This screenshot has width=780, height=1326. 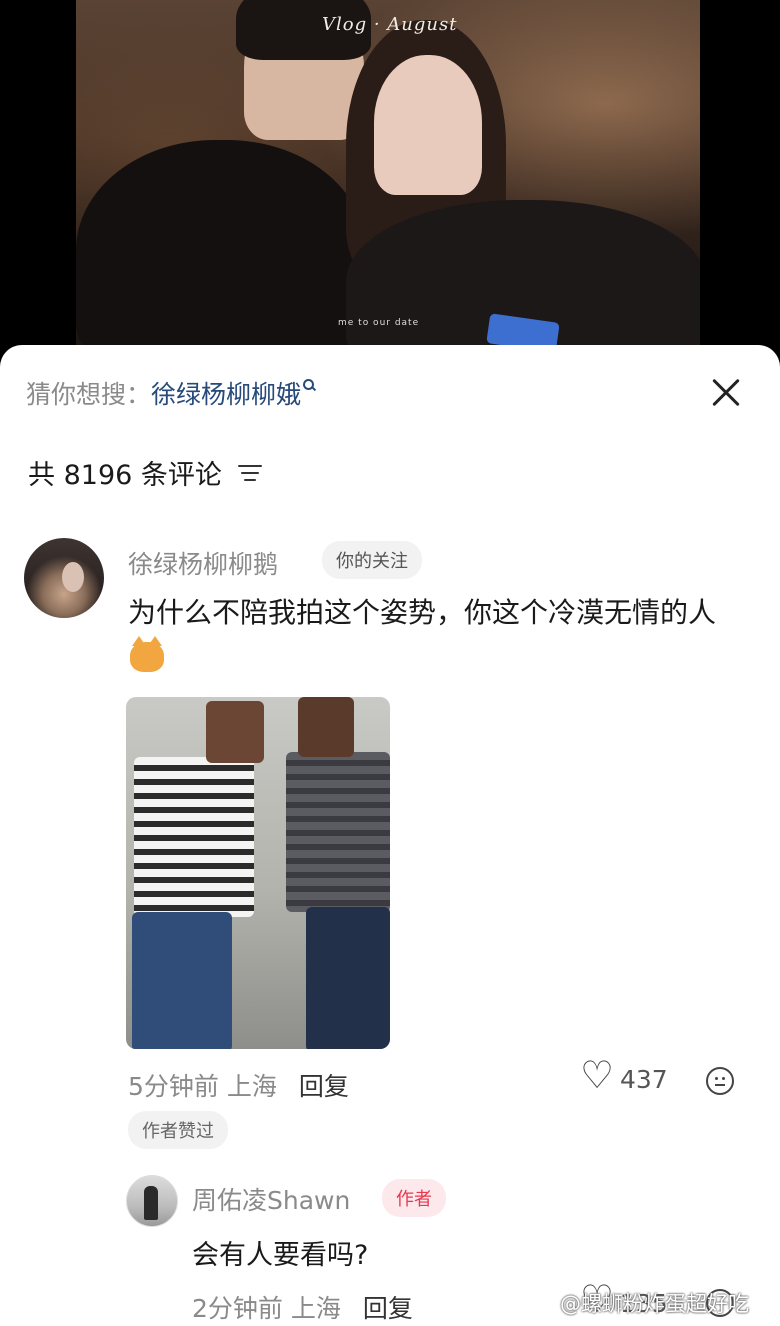 What do you see at coordinates (379, 323) in the screenshot?
I see `video-caption: me to our date` at bounding box center [379, 323].